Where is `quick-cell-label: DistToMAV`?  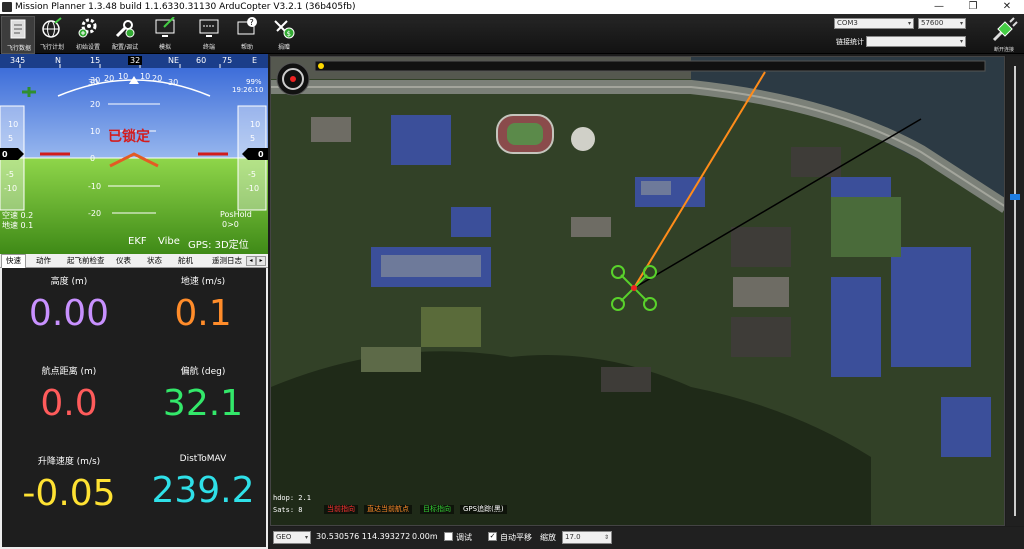 quick-cell-label: DistToMAV is located at coordinates (203, 459).